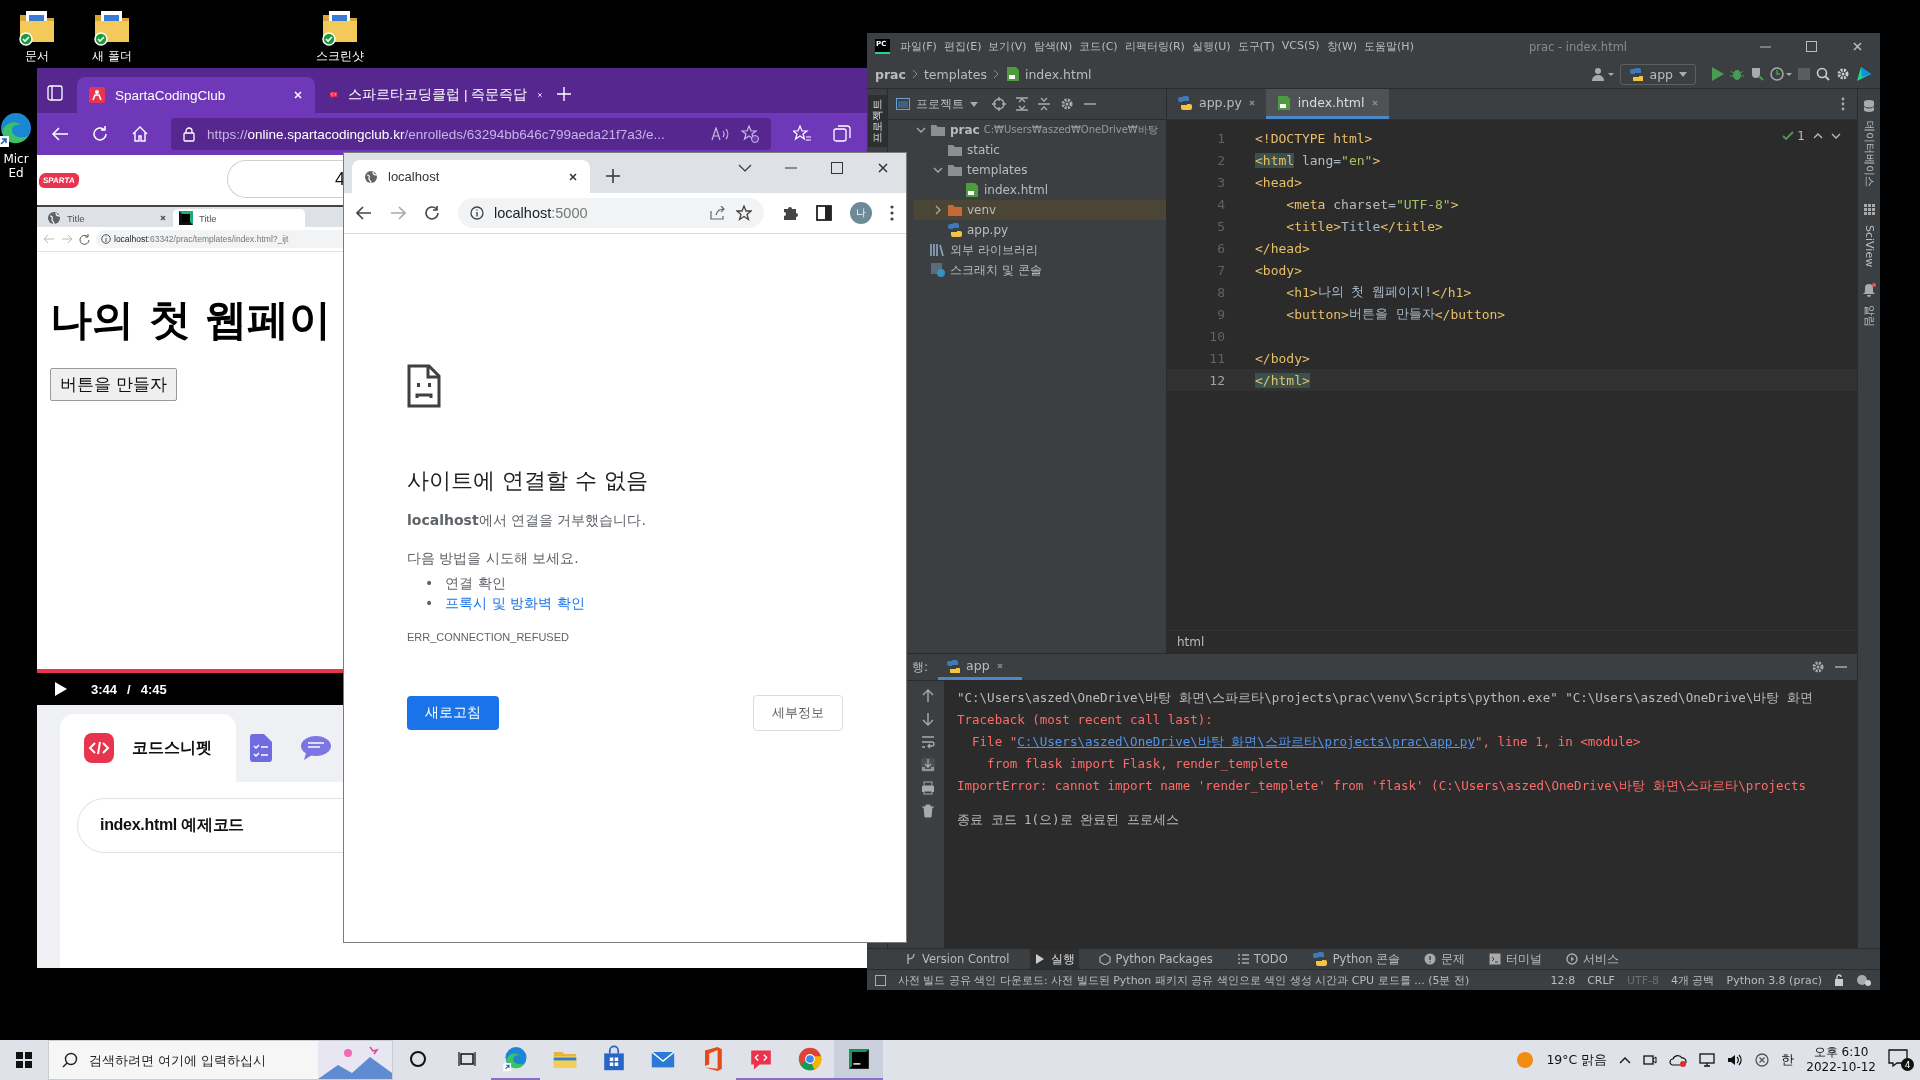  I want to click on cortana-icon, so click(417, 1059).